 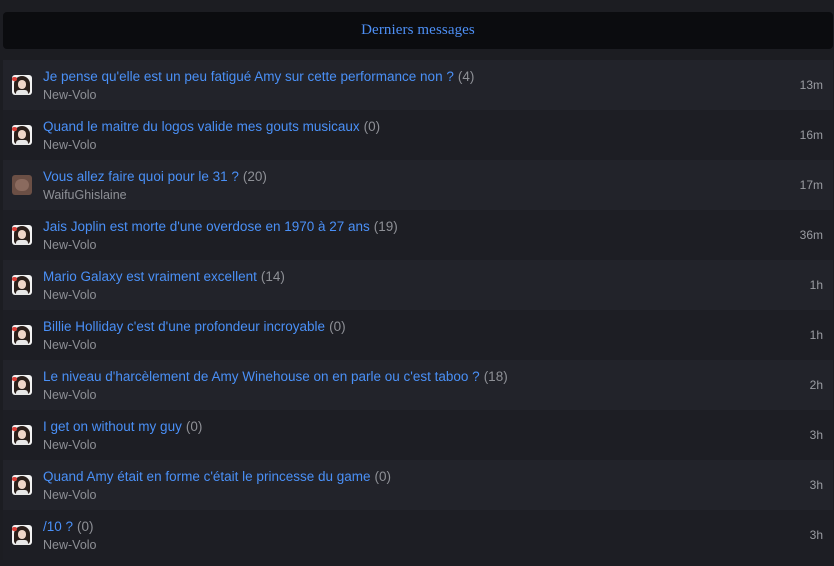 I want to click on topic-title-link: /10 ?, so click(x=58, y=526).